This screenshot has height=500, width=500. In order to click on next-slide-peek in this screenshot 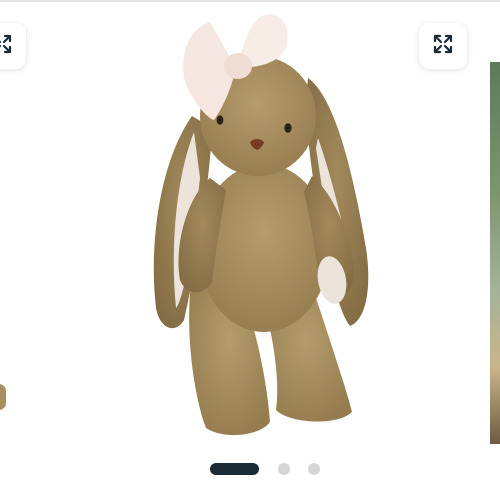, I will do `click(495, 253)`.